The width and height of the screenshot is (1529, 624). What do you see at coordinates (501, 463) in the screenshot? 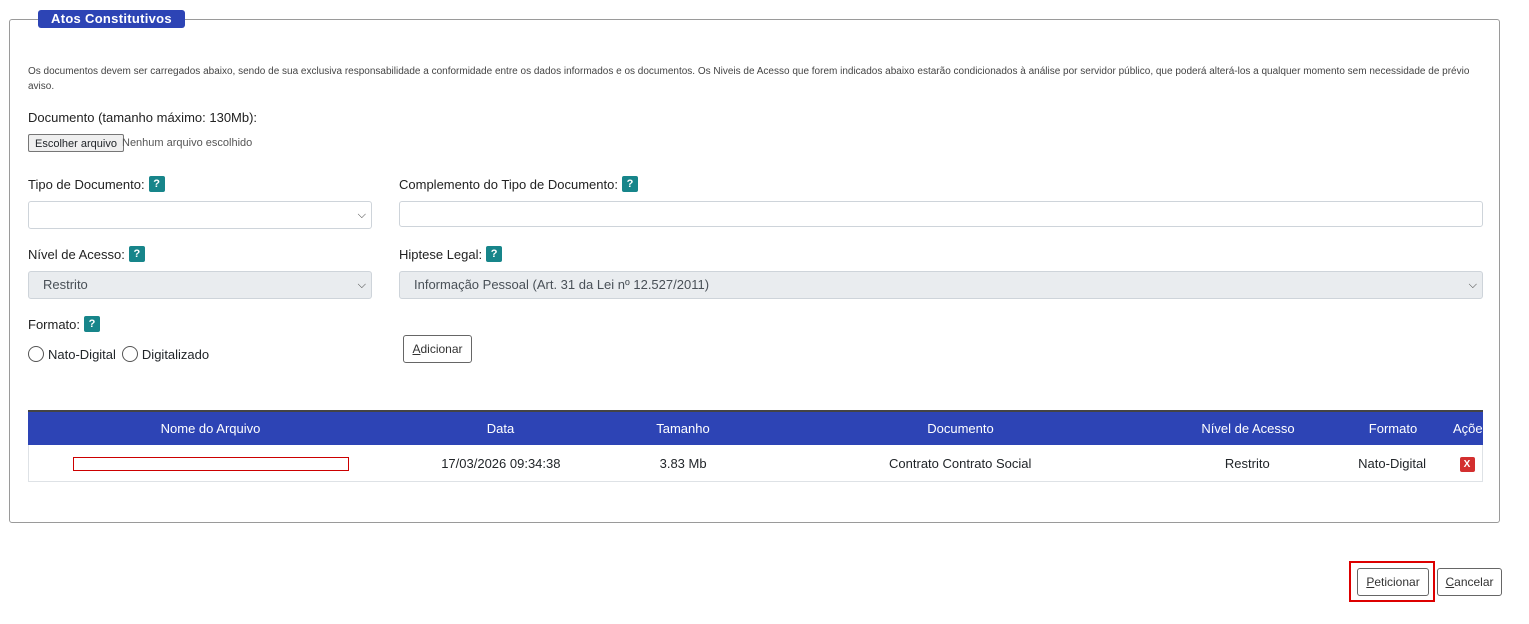
I see `cell-data: 17/03/2026 09:34:38` at bounding box center [501, 463].